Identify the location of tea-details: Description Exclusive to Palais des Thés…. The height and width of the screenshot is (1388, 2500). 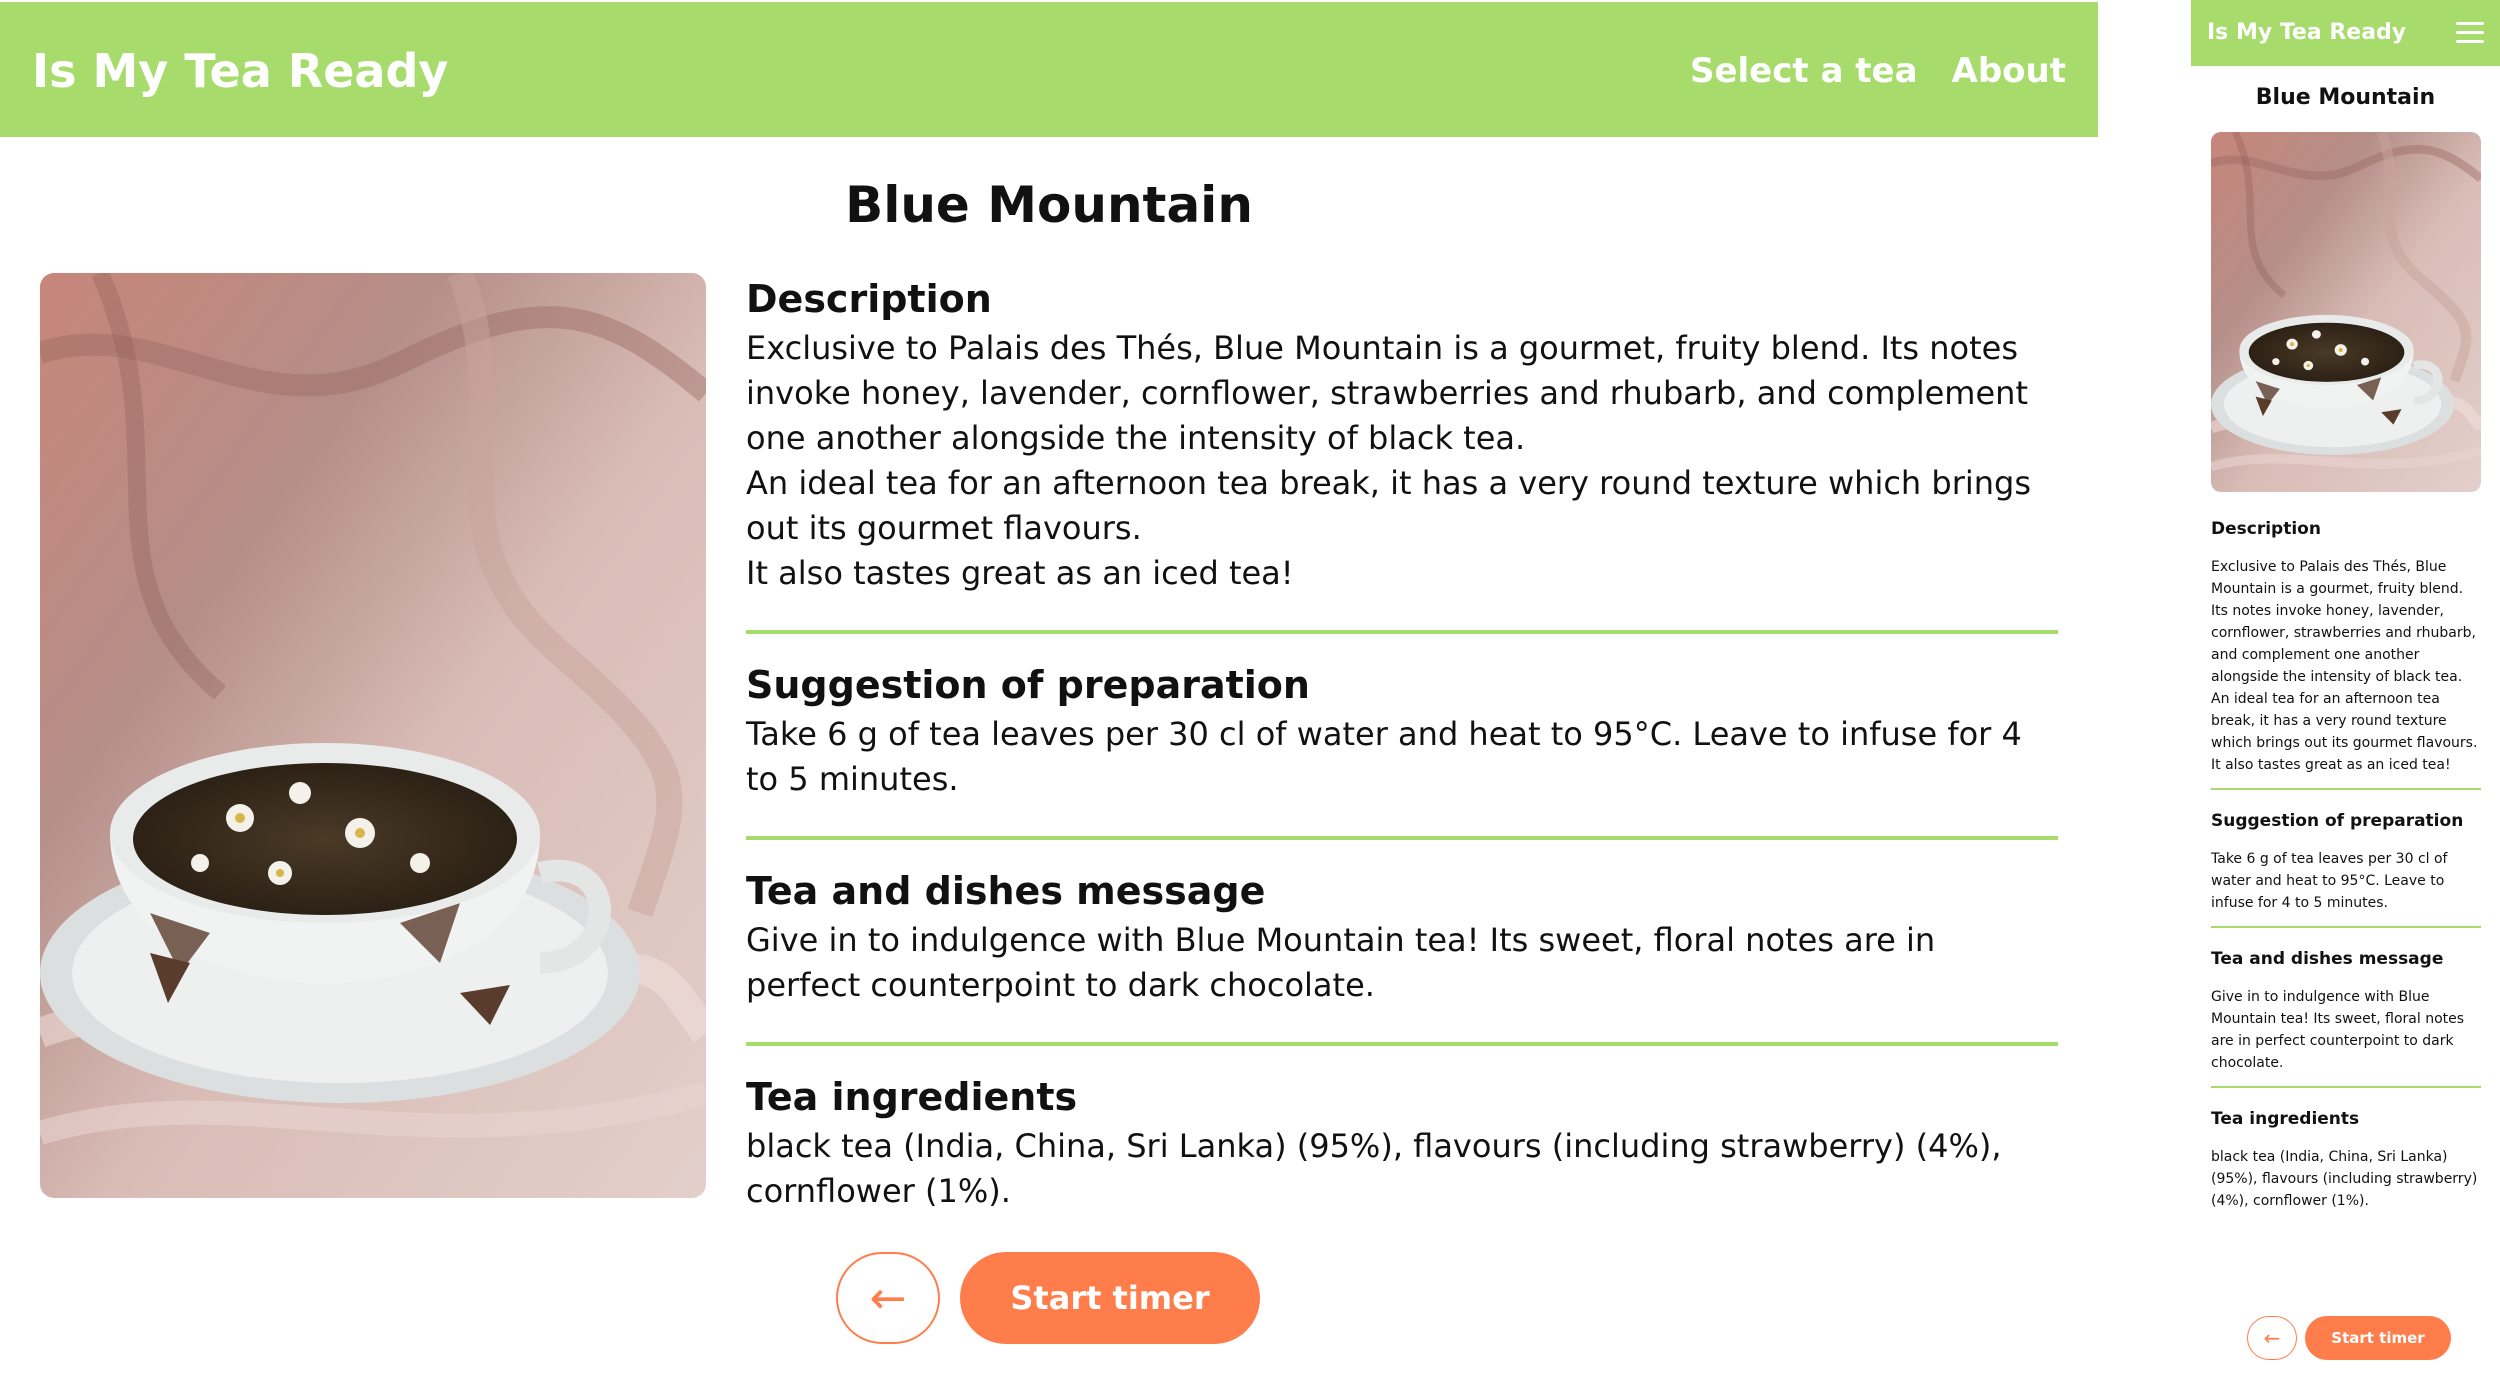
(2346, 870).